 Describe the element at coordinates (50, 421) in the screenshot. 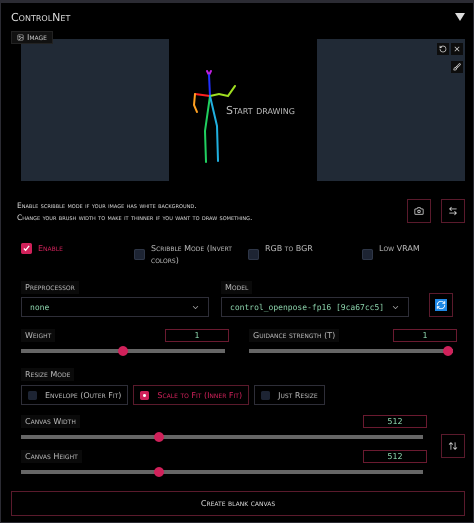

I see `slider-label: Canvas Width` at that location.